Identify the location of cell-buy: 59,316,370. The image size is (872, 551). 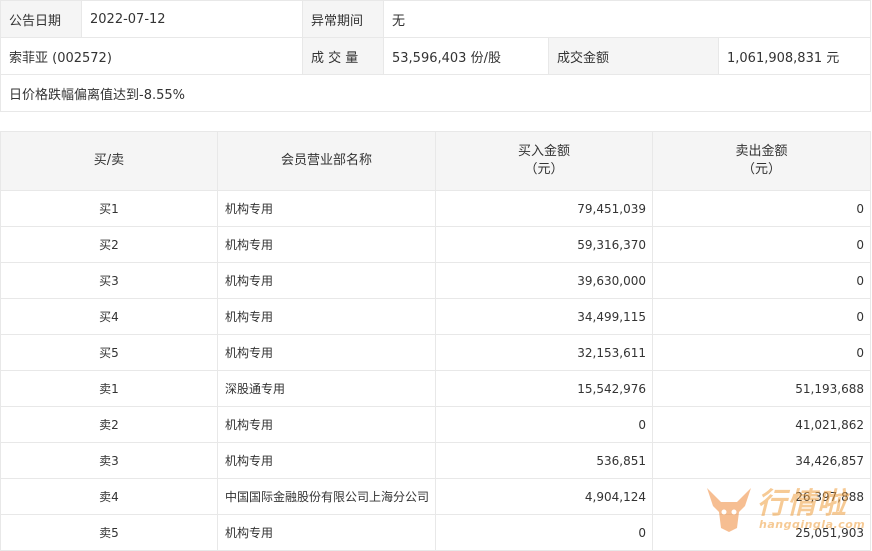
(544, 244).